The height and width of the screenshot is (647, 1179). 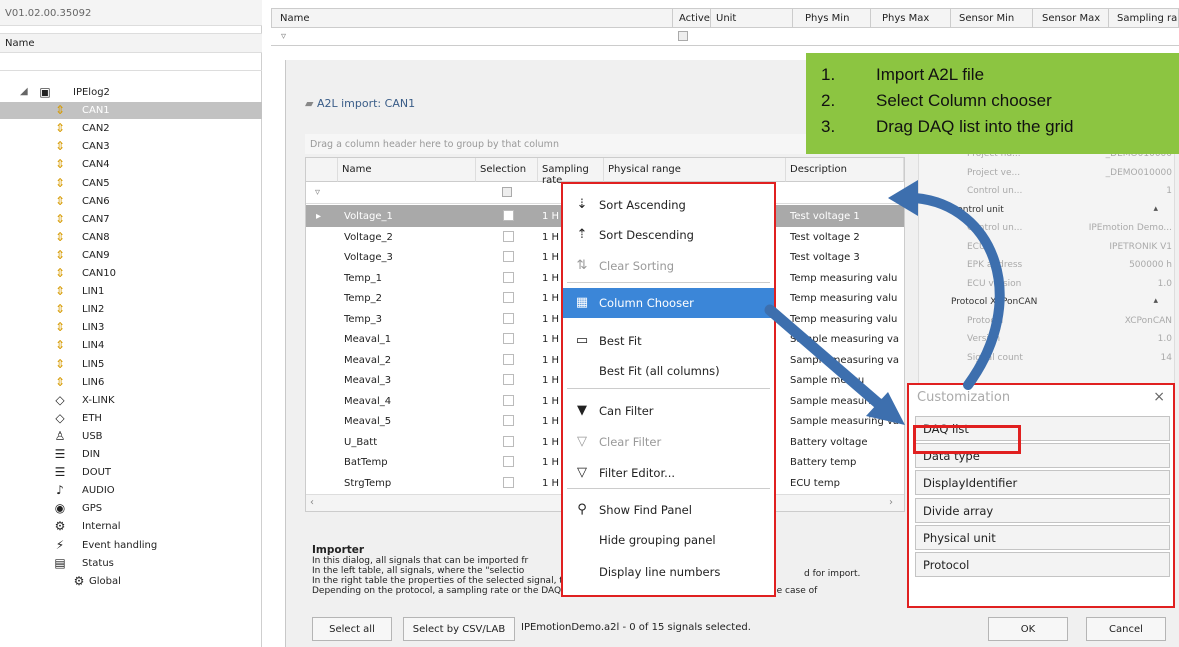 What do you see at coordinates (131, 201) in the screenshot?
I see `tree-item-can6: ⇕ CAN6` at bounding box center [131, 201].